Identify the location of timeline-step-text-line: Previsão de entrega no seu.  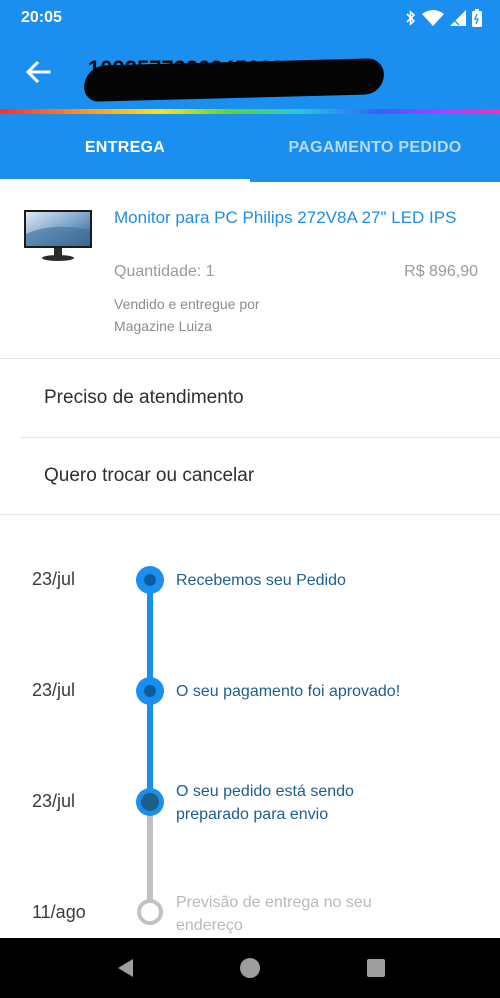
(274, 902).